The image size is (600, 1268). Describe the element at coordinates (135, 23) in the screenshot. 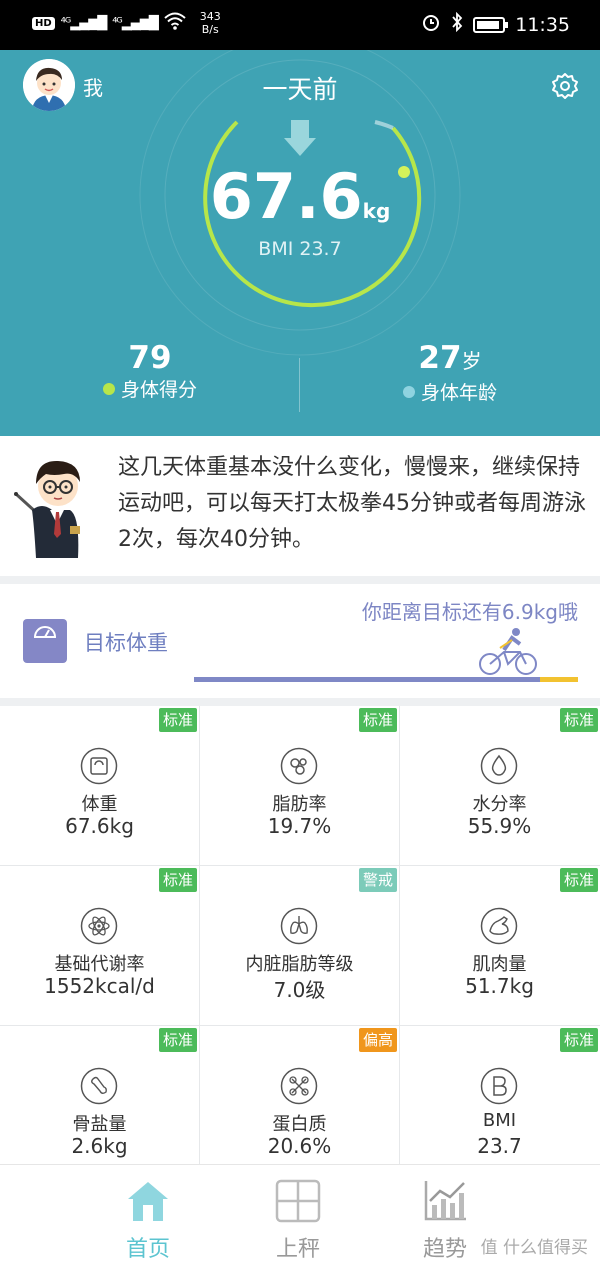

I see `signal-icon-2: ⁴ᴳ▂▄▆█` at that location.